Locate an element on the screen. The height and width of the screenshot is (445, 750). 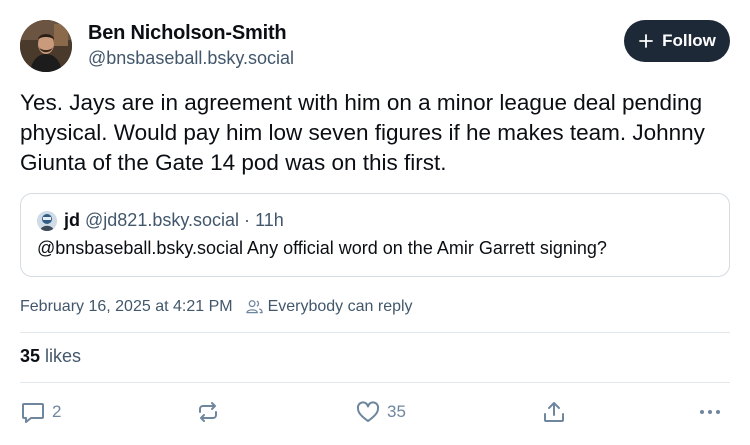
reply-icon is located at coordinates (33, 413).